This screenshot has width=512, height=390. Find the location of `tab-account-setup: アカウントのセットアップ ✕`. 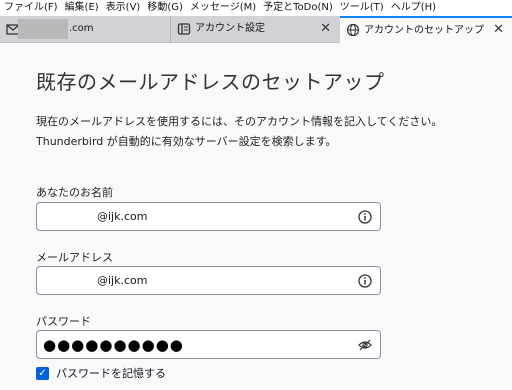

tab-account-setup: アカウントのセットアップ ✕ is located at coordinates (426, 29).